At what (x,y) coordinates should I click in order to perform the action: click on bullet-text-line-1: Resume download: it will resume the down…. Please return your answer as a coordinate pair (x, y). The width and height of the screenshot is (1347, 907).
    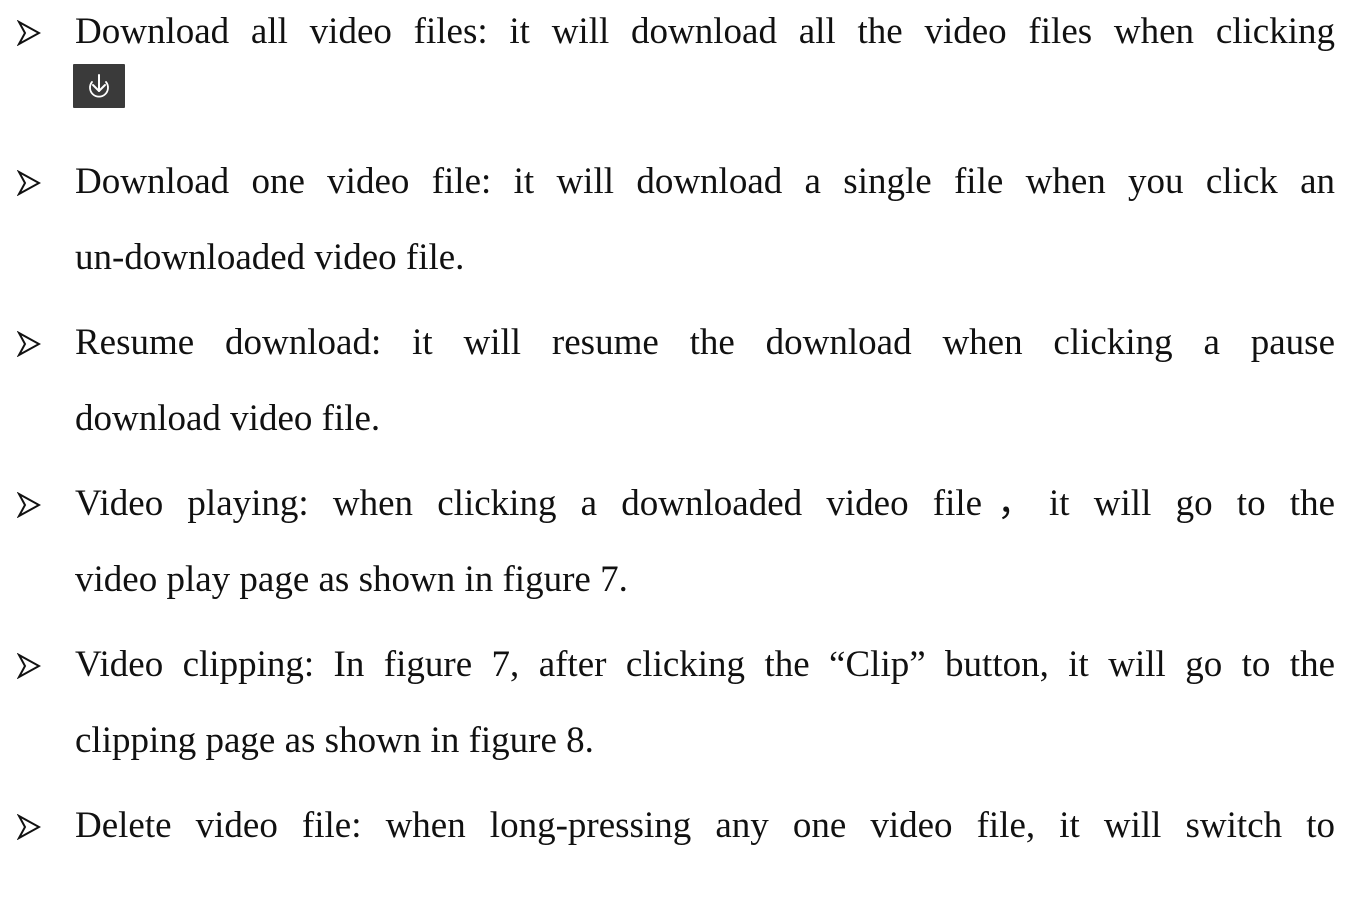
    Looking at the image, I should click on (705, 342).